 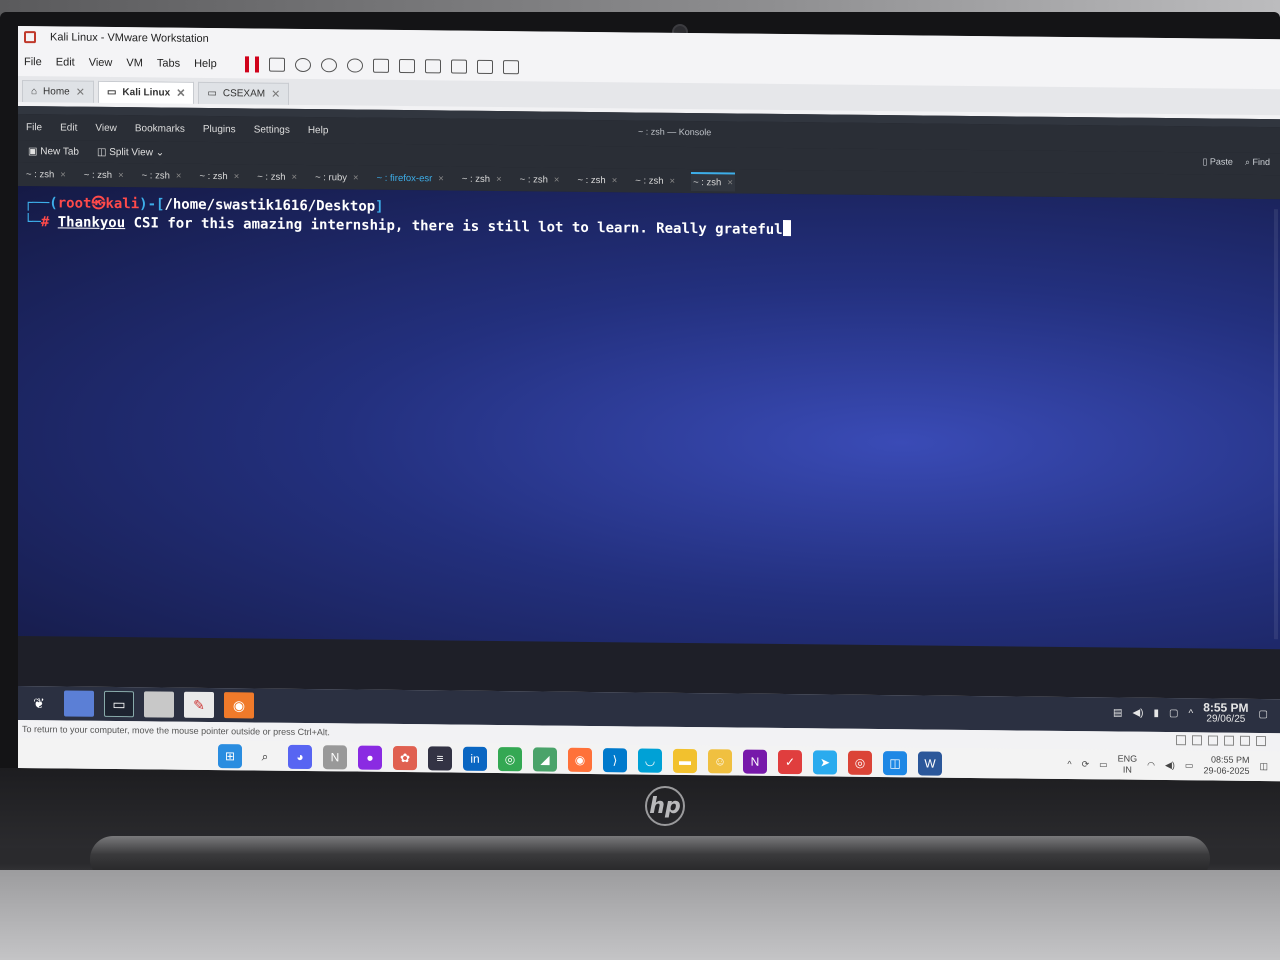 What do you see at coordinates (1173, 713) in the screenshot?
I see `network-icon: ▢` at bounding box center [1173, 713].